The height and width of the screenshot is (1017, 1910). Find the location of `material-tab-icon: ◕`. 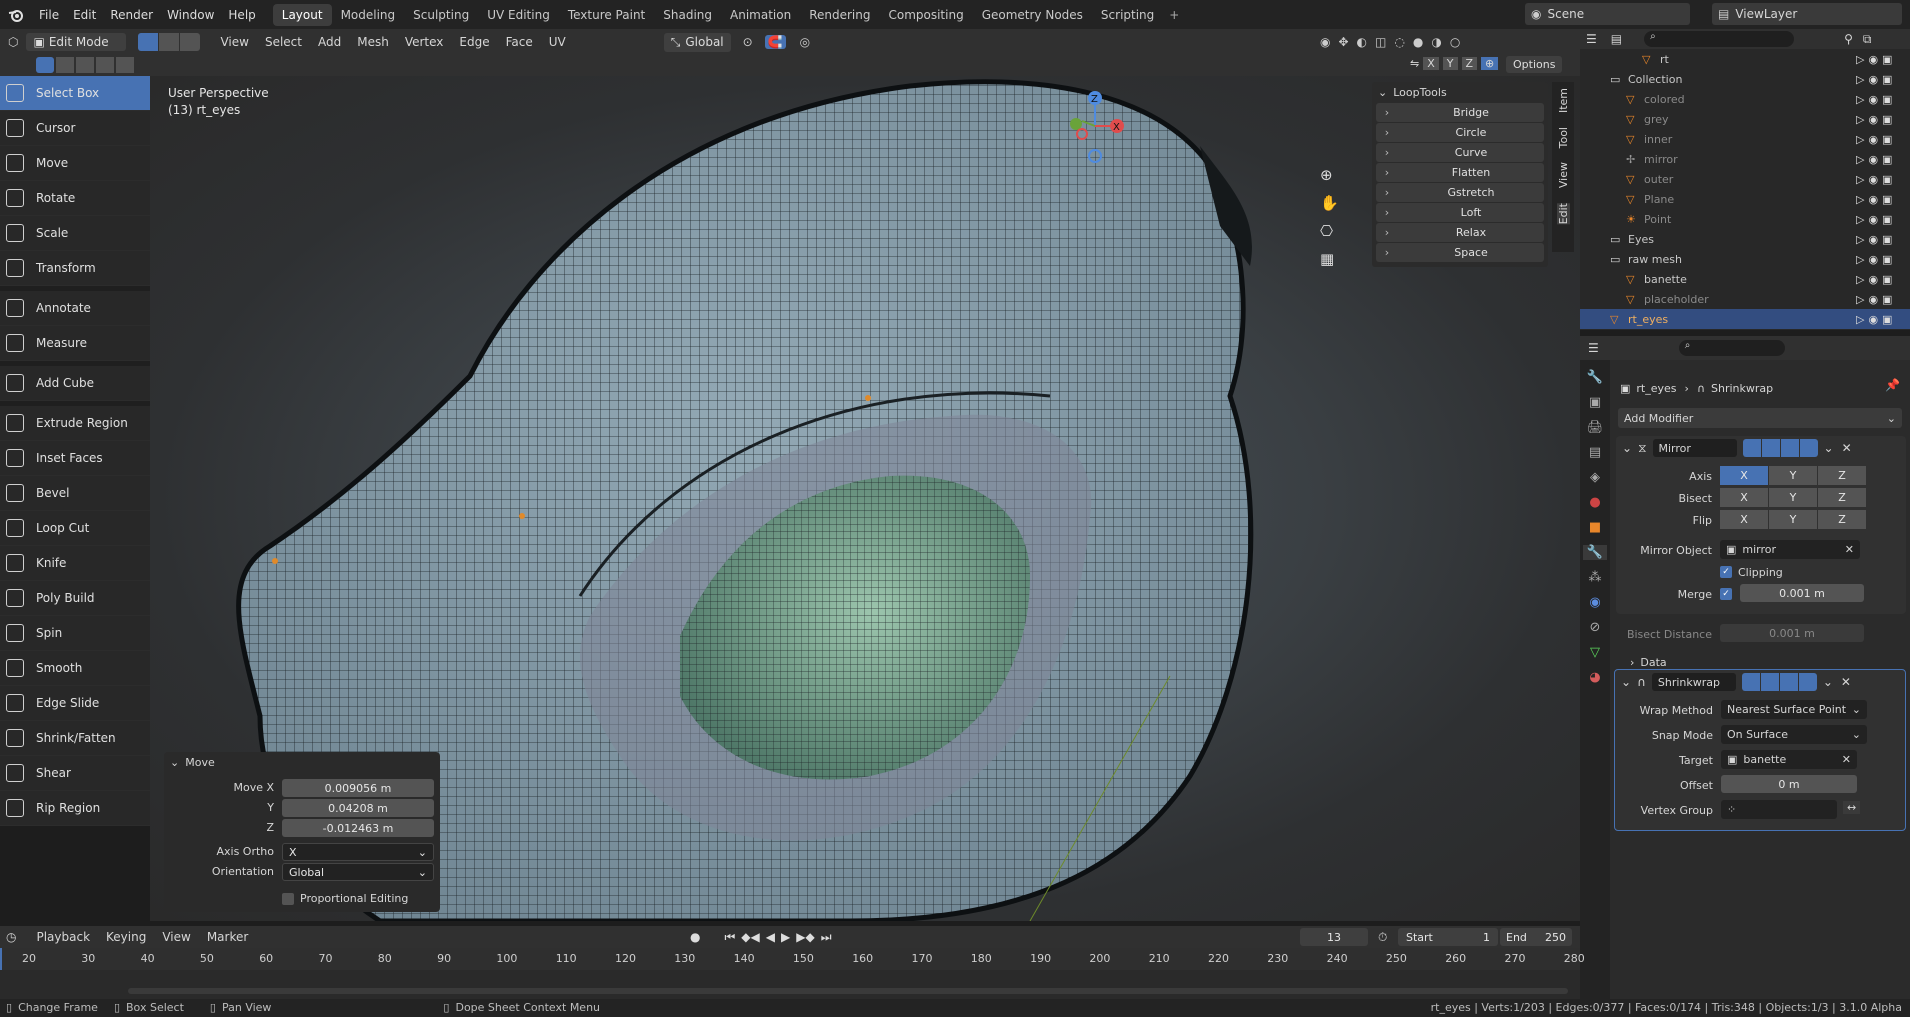

material-tab-icon: ◕ is located at coordinates (1594, 677).